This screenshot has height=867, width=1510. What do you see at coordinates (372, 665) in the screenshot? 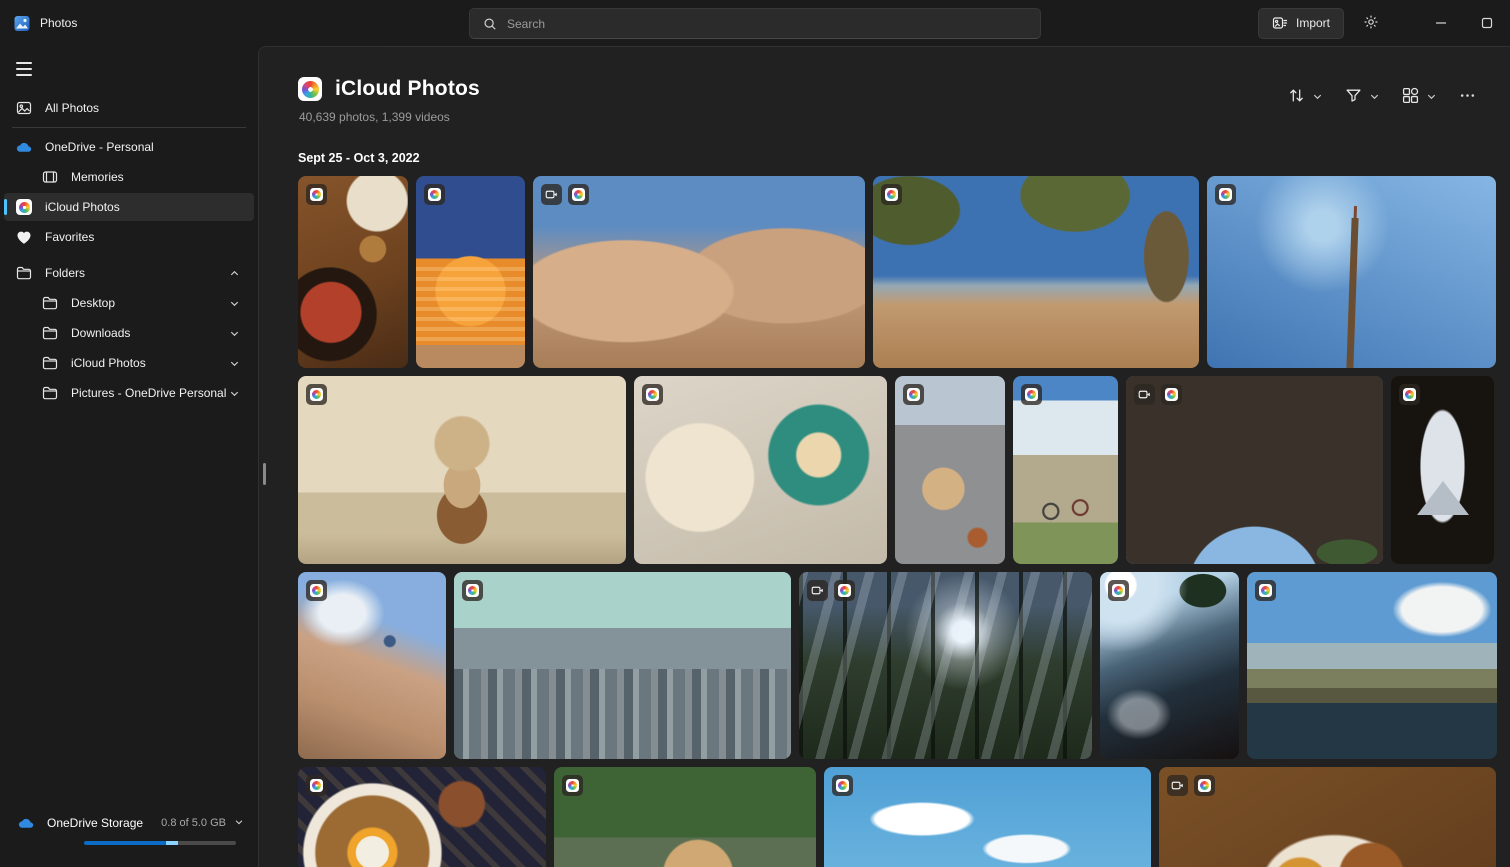
I see `photo-thumbnail-desert-hiker` at bounding box center [372, 665].